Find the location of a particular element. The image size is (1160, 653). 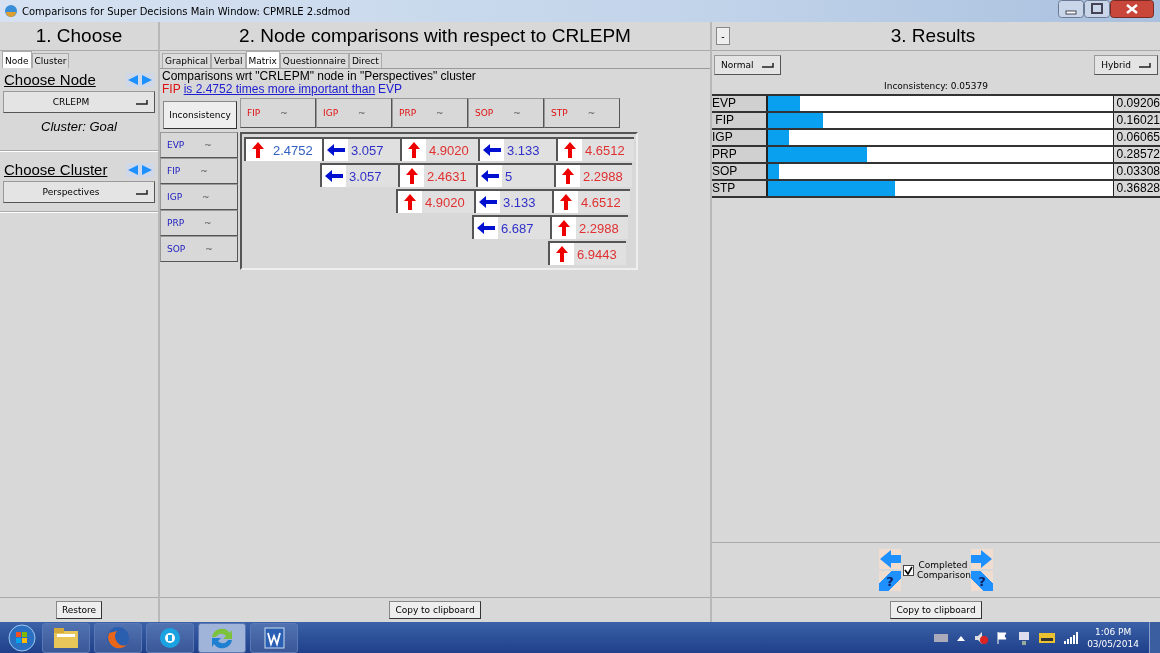

battery-icon is located at coordinates (1047, 637).